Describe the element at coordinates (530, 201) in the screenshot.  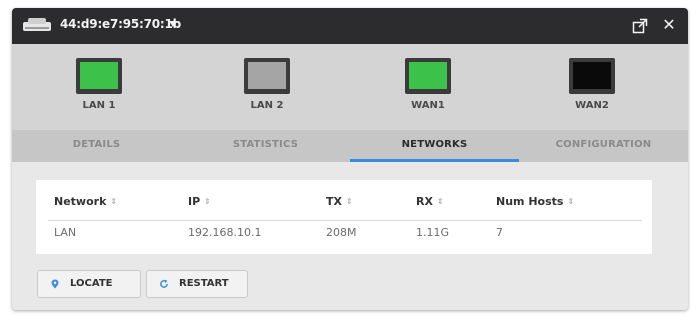
I see `column-header-label: Num Hosts` at that location.